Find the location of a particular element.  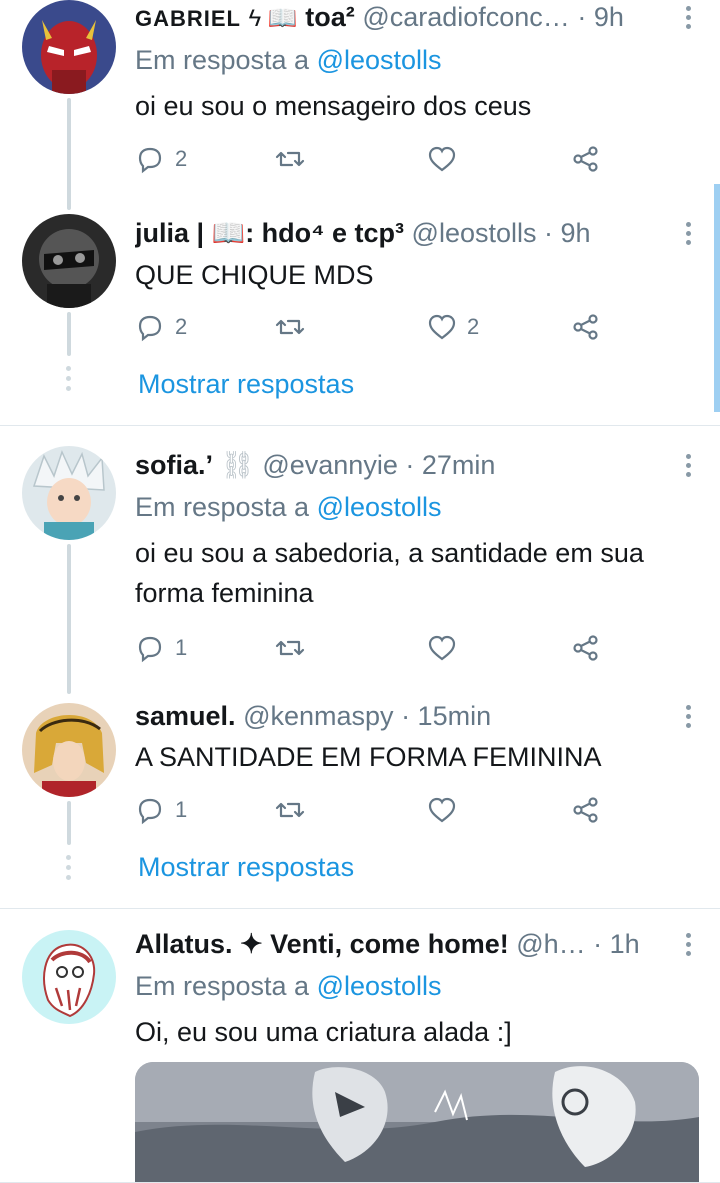

display-name: samuel. is located at coordinates (185, 716).